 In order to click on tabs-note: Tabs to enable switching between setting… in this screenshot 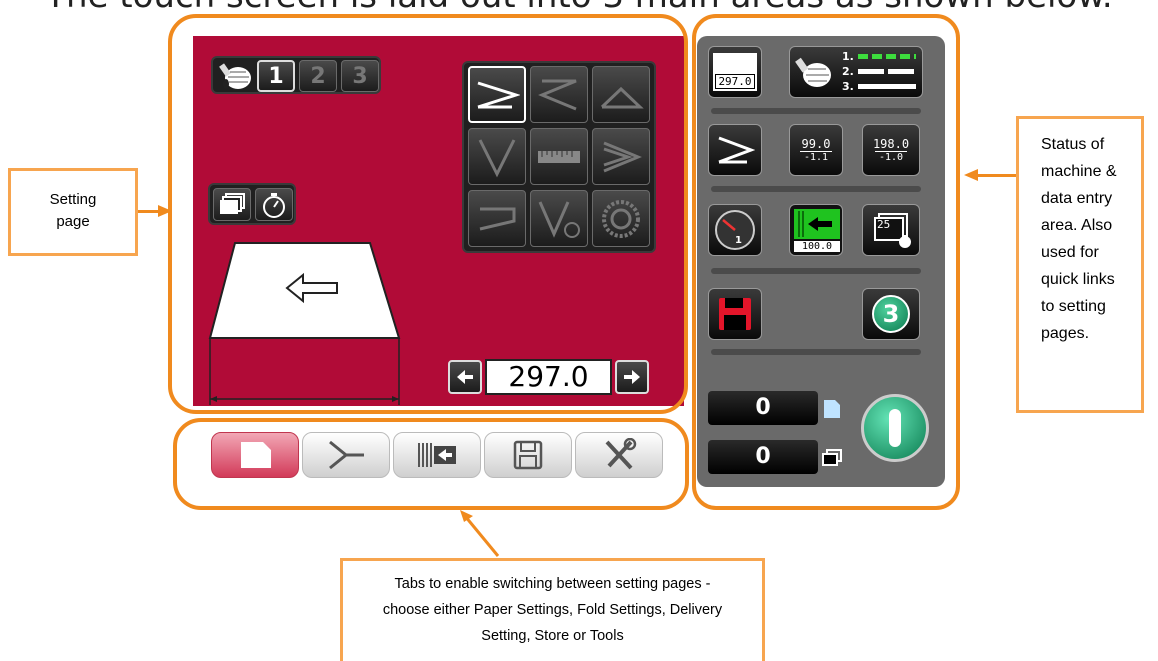, I will do `click(552, 609)`.